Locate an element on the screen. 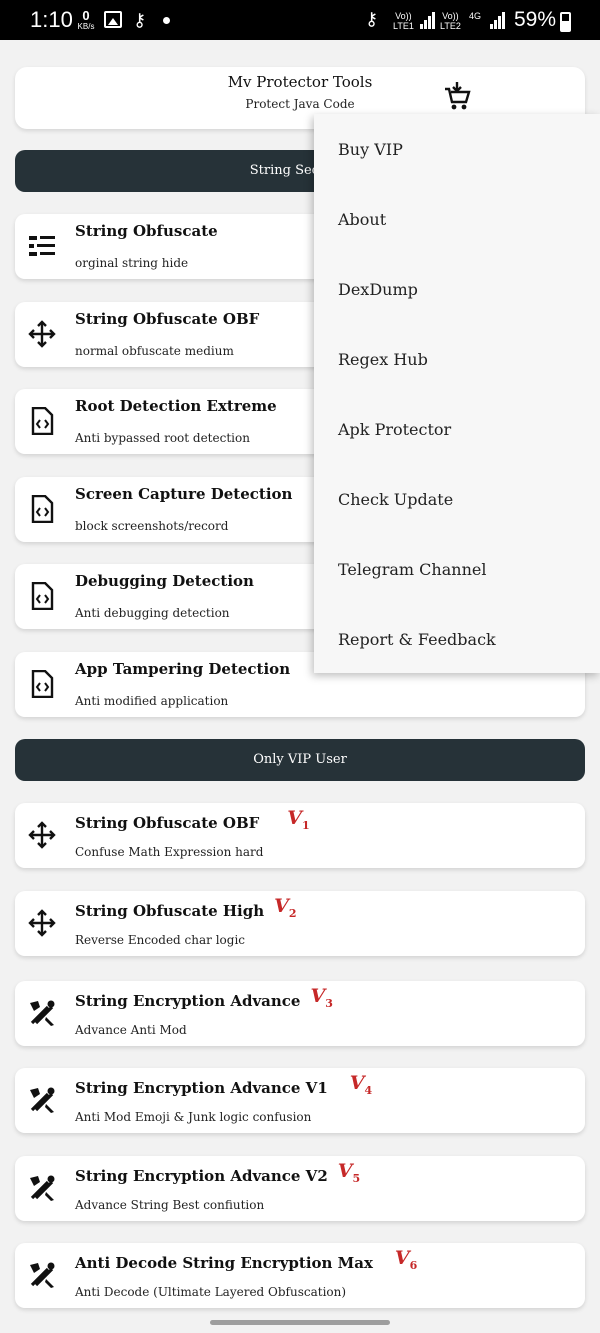 This screenshot has height=1333, width=600. vip-badge: V3 is located at coordinates (321, 997).